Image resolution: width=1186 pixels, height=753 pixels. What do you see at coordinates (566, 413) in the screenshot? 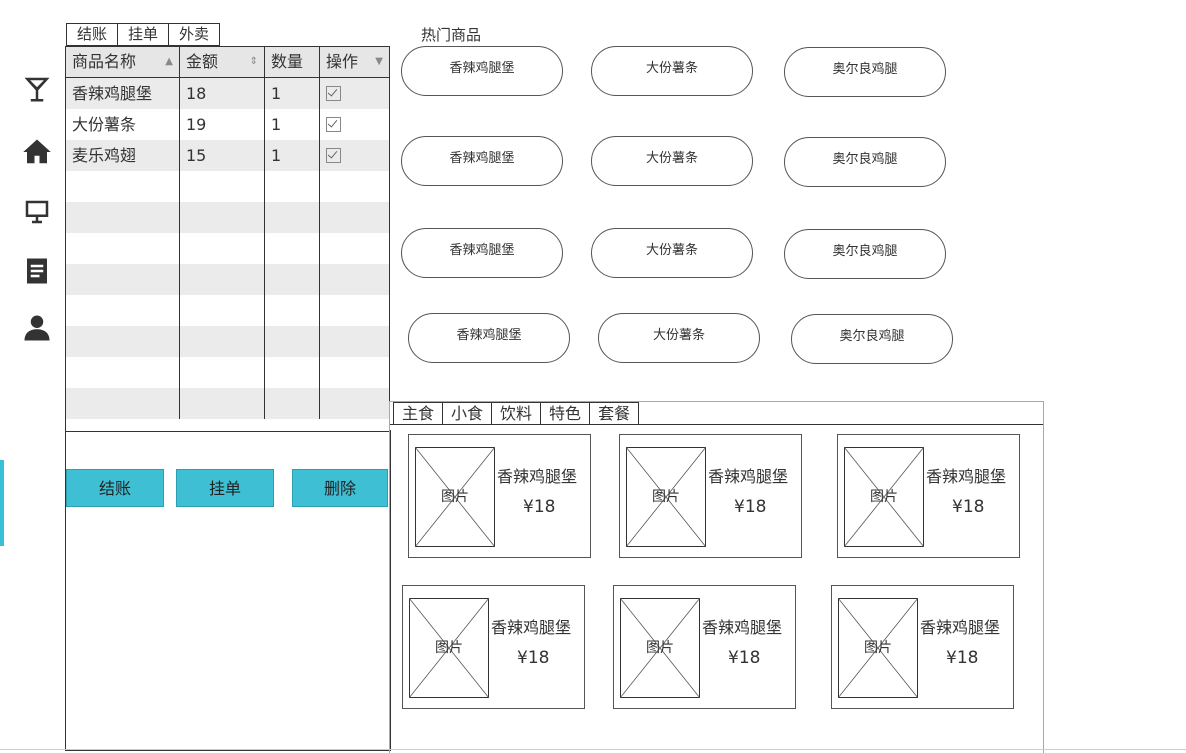
I see `tab-special: 特色` at bounding box center [566, 413].